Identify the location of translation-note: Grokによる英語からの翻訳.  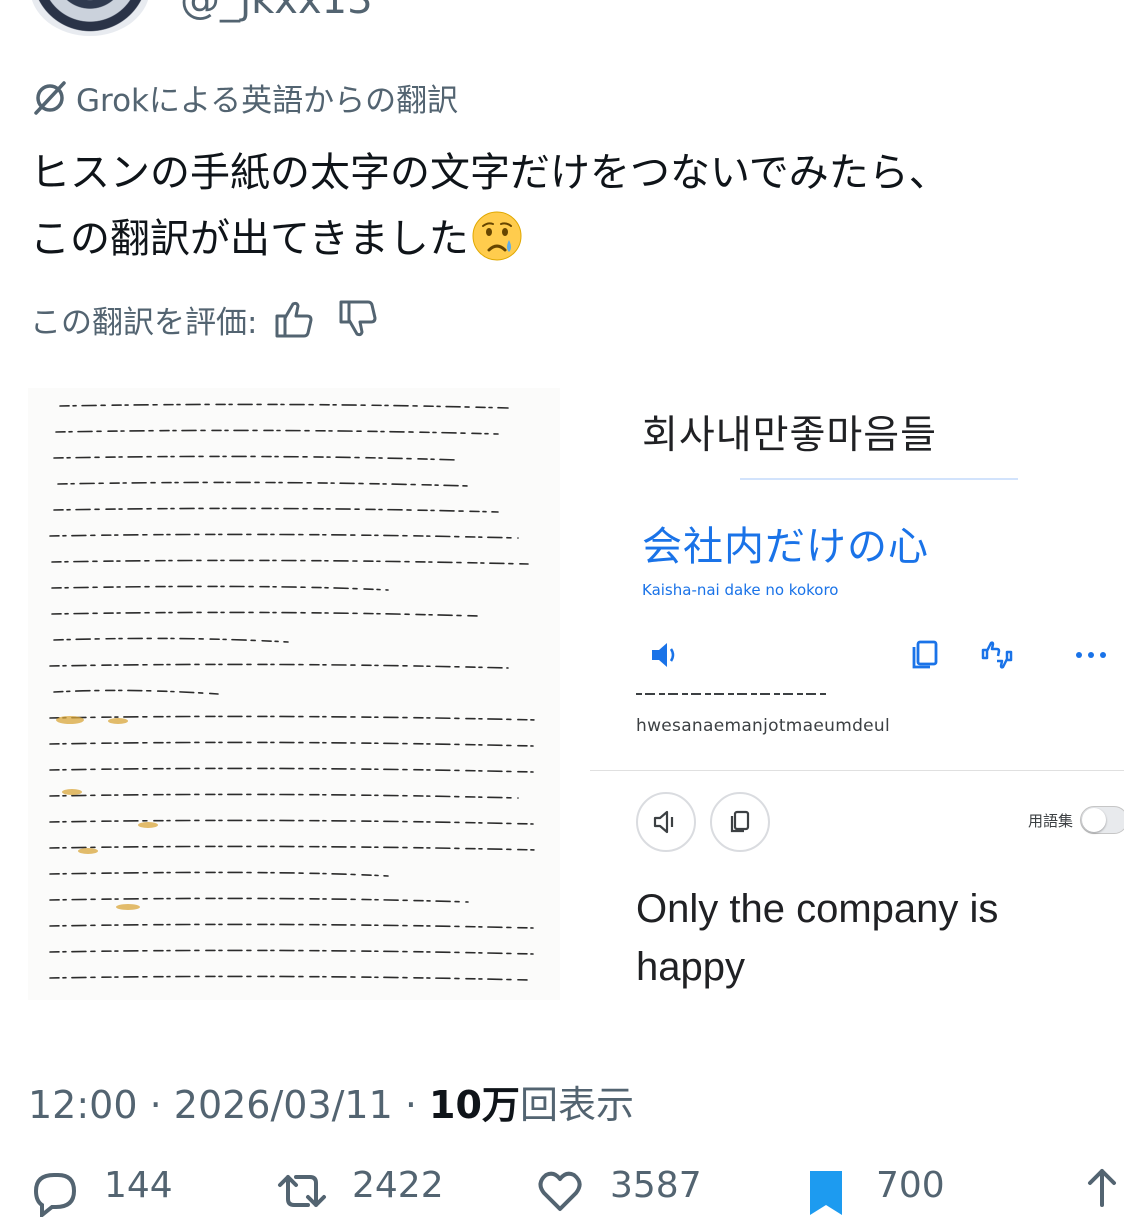
(244, 97).